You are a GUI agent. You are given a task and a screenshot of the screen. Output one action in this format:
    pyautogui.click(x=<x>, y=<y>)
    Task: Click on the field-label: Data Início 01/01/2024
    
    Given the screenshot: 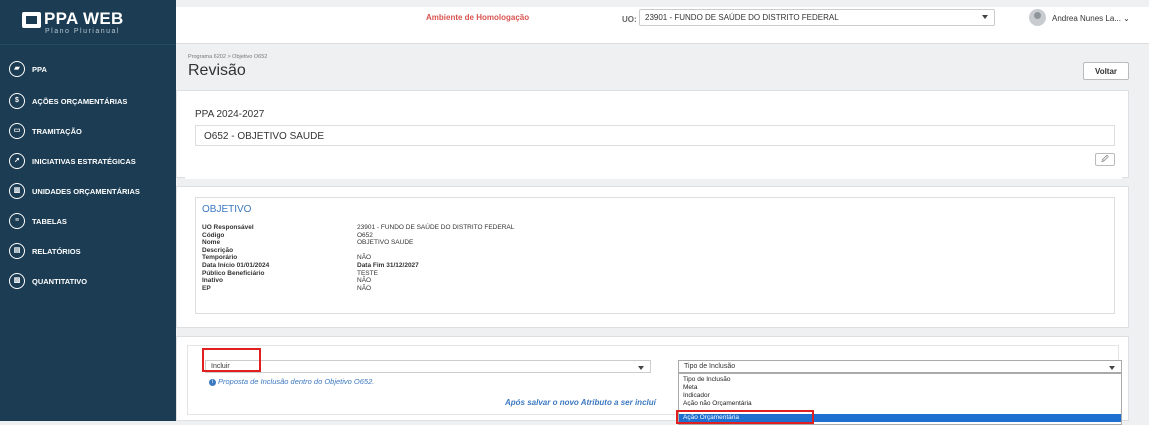 What is the action you would take?
    pyautogui.click(x=236, y=265)
    